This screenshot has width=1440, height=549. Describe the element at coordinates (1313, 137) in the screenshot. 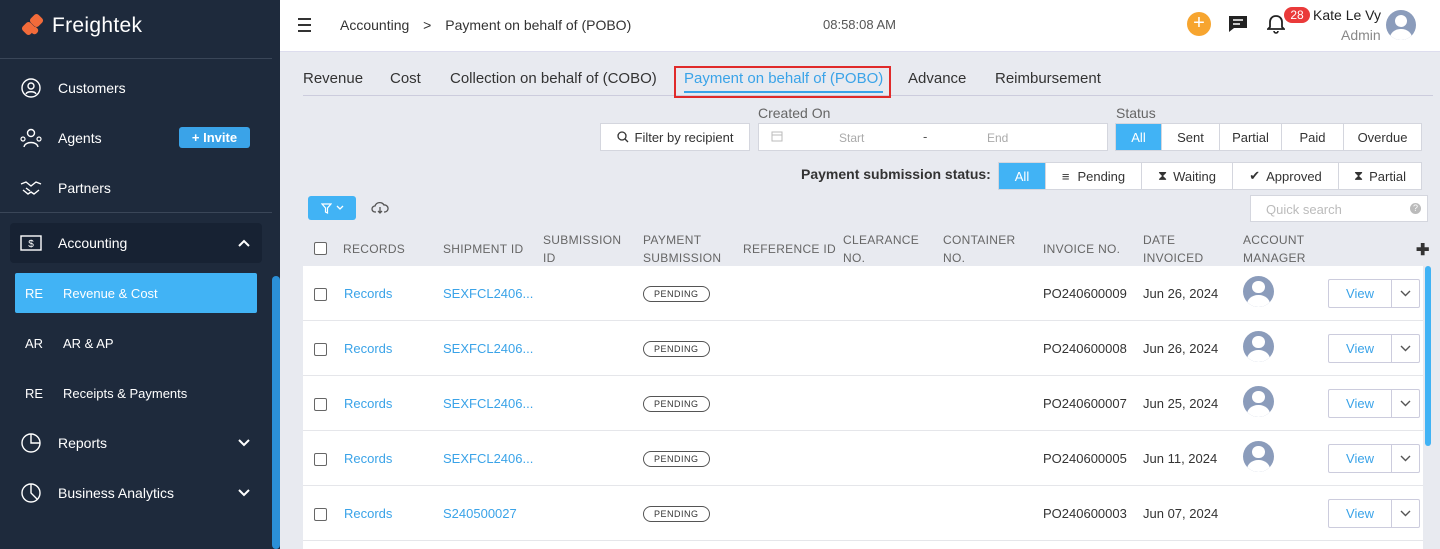

I see `status-paid: Paid` at that location.